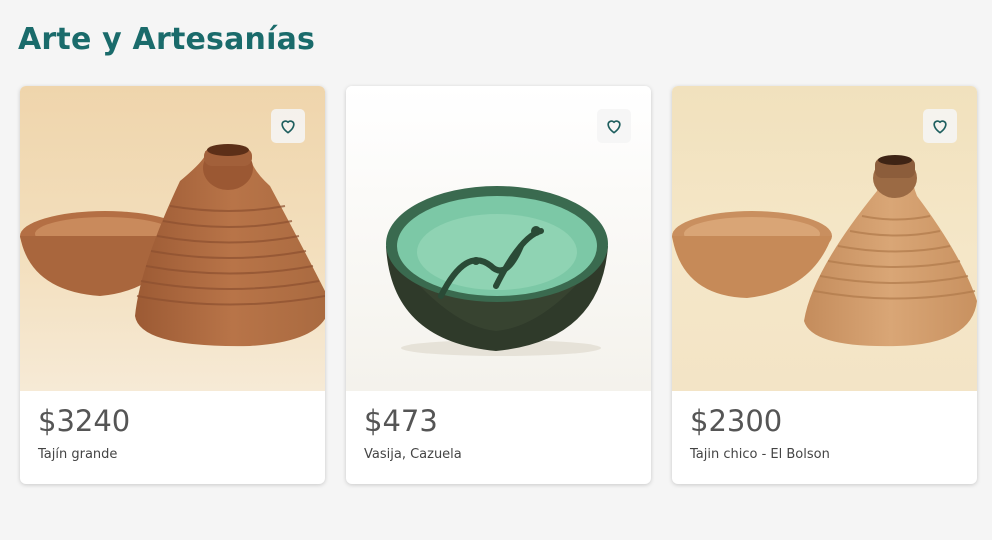  I want to click on product-price: $2300, so click(736, 421).